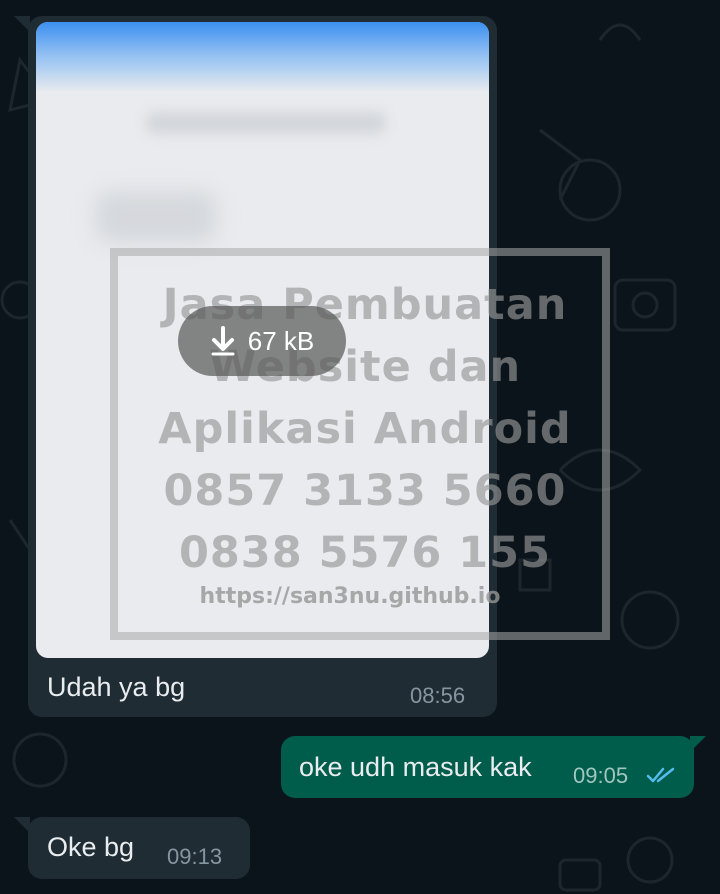 The width and height of the screenshot is (720, 894). Describe the element at coordinates (91, 847) in the screenshot. I see `message-text: Oke bg` at that location.